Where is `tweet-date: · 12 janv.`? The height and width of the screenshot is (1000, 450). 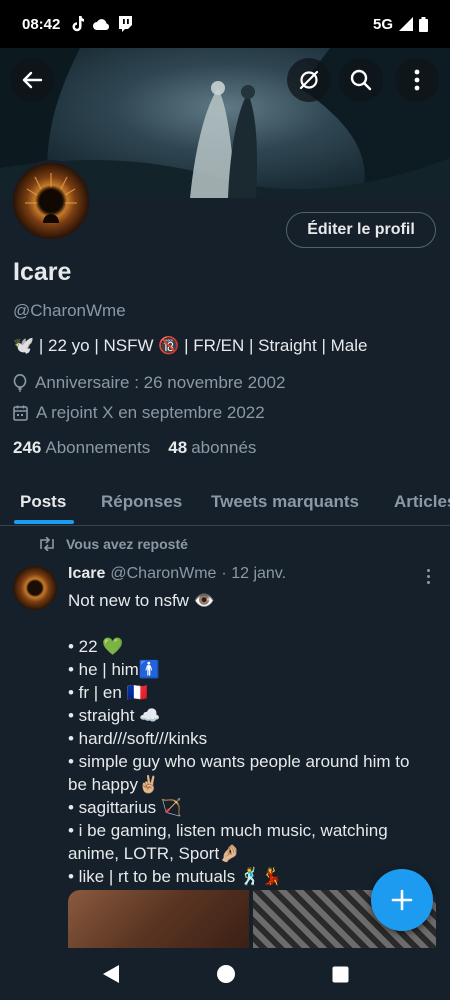
tweet-date: · 12 janv. is located at coordinates (253, 574).